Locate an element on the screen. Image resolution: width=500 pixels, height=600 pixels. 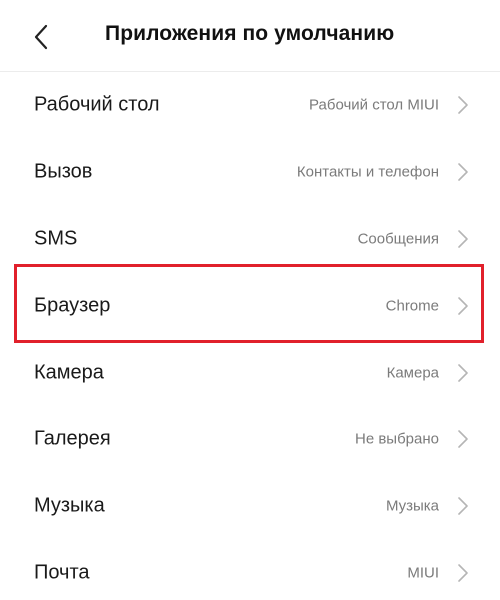
settings-row-camera: Камера Камера is located at coordinates (250, 372).